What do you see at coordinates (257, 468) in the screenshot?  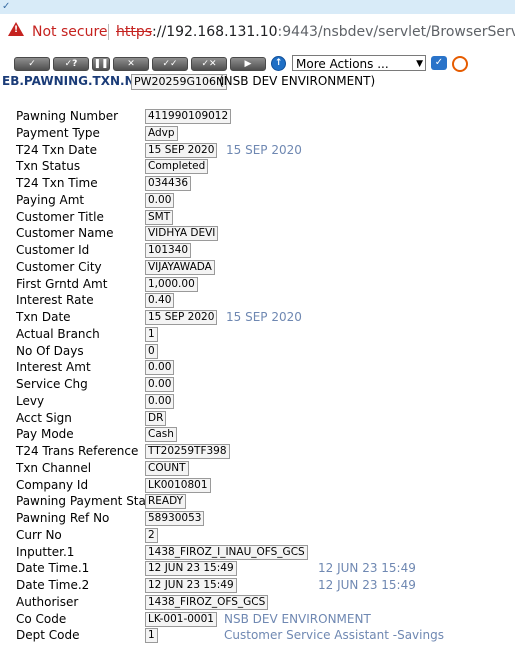 I see `form-row: Txn Channel COUNT` at bounding box center [257, 468].